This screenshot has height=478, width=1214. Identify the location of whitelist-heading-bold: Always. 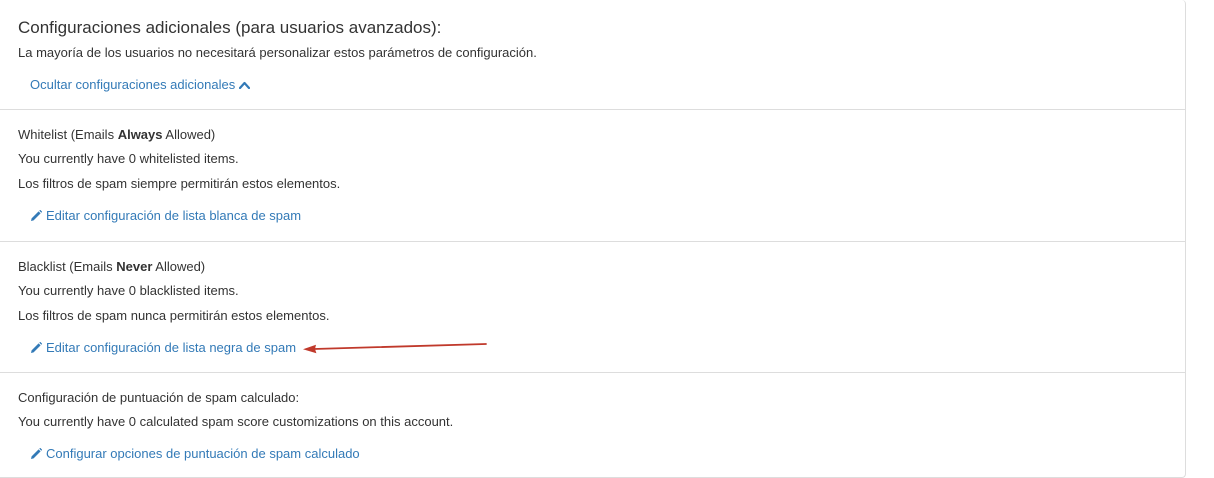
(140, 134).